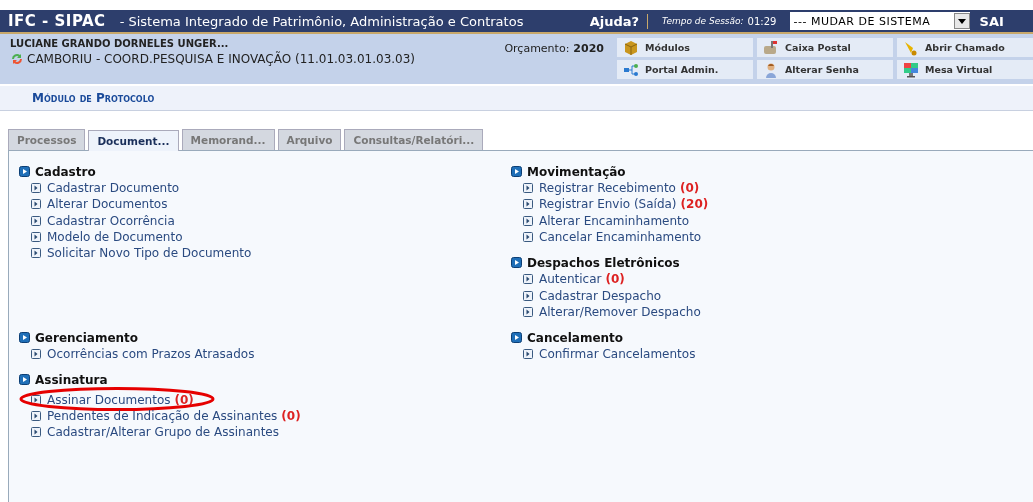 The width and height of the screenshot is (1033, 502). I want to click on system-name: - Sistema Integrado de Patrimônio, Administração e Contratos, so click(321, 21).